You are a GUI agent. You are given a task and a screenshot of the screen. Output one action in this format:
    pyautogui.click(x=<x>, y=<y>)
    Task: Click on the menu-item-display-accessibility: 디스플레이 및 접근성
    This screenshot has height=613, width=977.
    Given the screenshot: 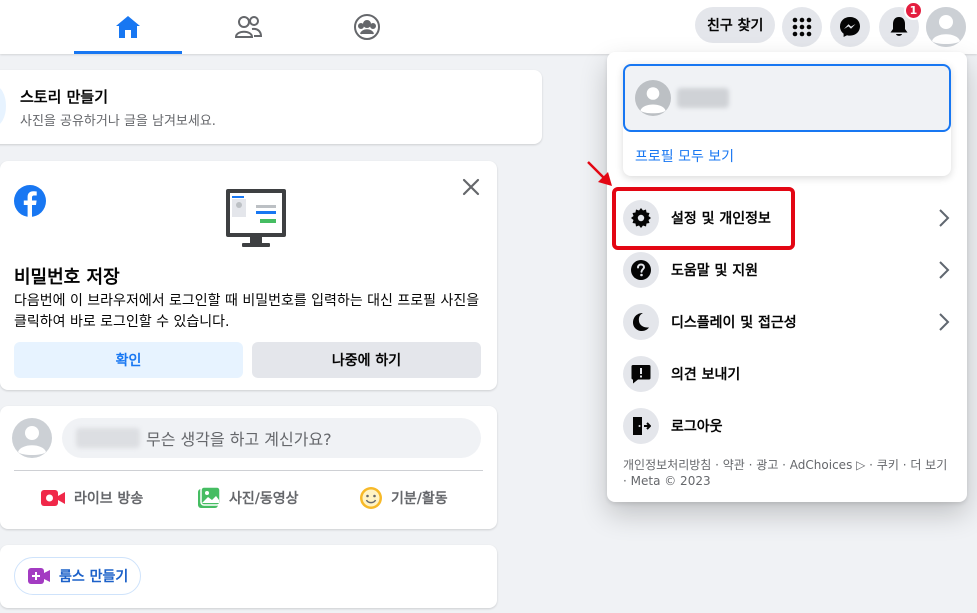 What is the action you would take?
    pyautogui.click(x=787, y=322)
    